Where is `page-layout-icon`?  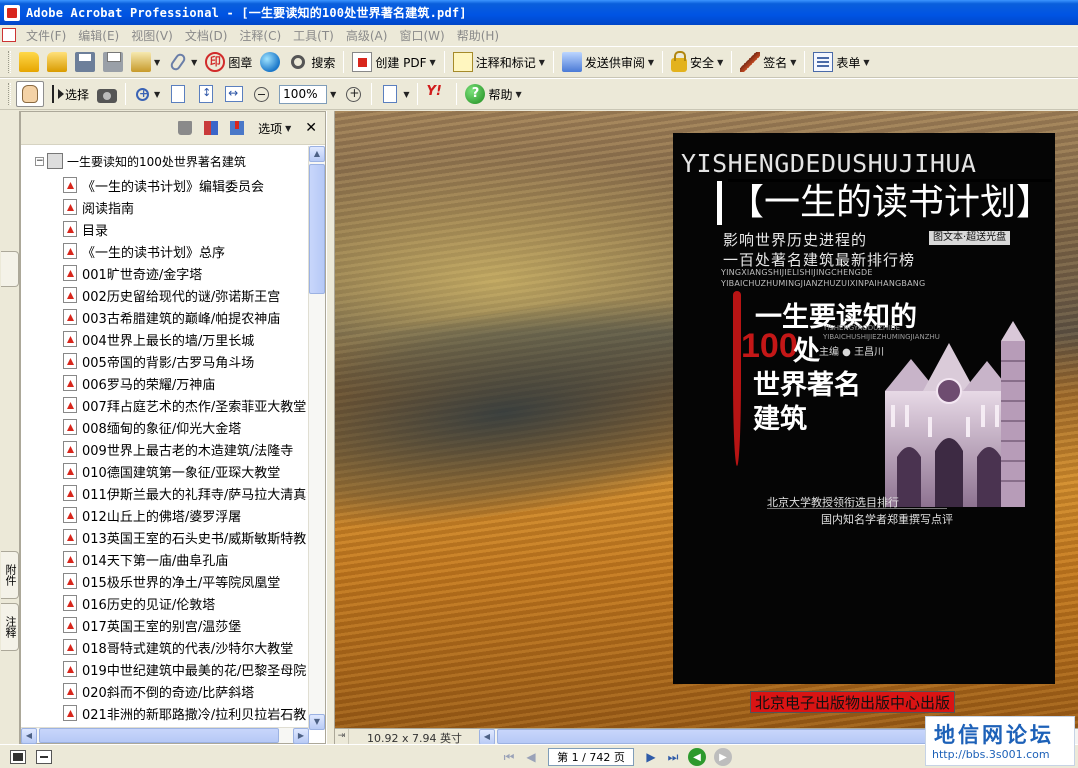
page-layout-icon is located at coordinates (18, 756).